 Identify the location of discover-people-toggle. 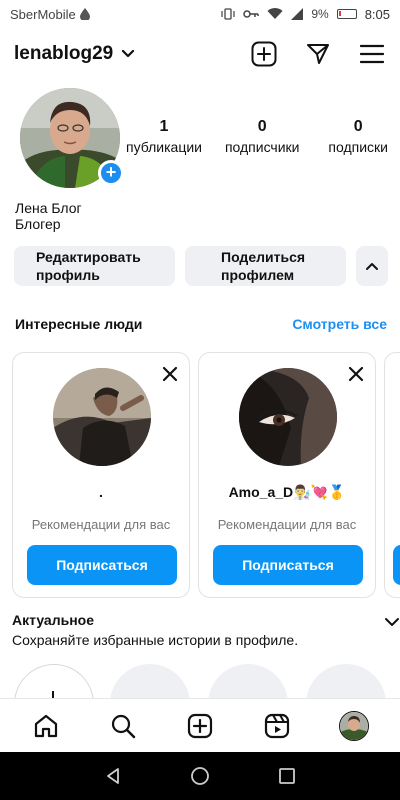
(372, 266).